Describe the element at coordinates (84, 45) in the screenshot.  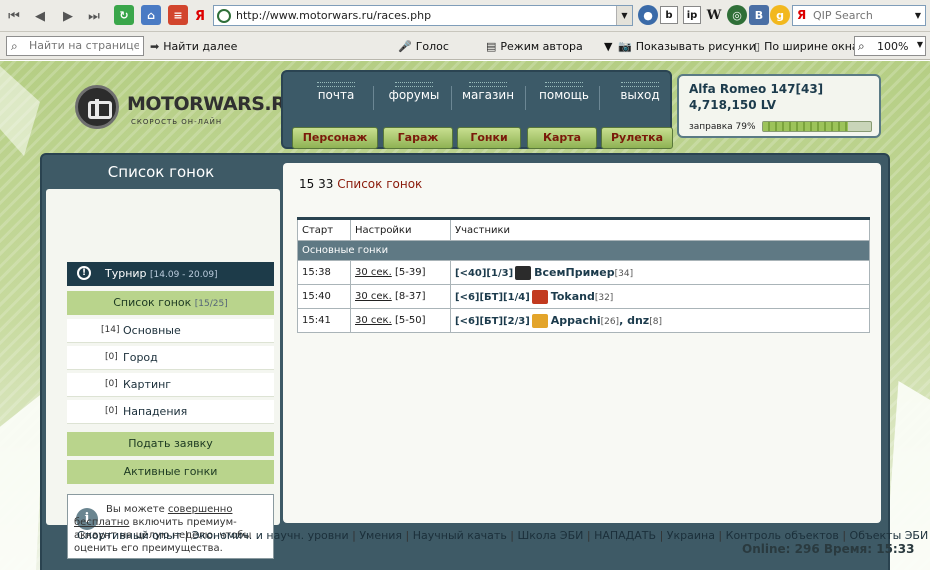
I see `find-input` at that location.